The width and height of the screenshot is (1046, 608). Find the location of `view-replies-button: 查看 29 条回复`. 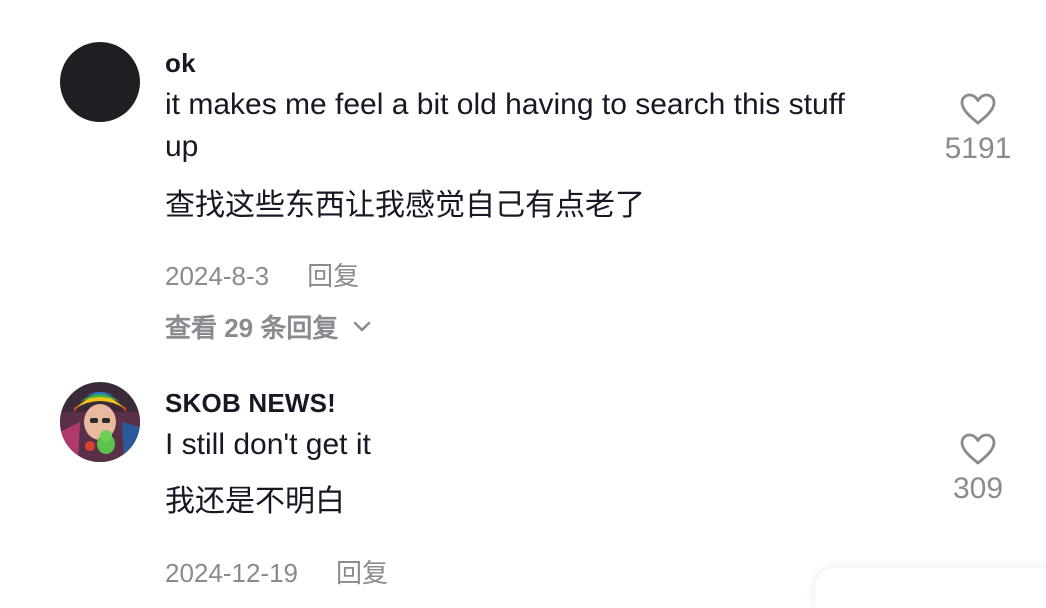

view-replies-button: 查看 29 条回复 is located at coordinates (268, 326).